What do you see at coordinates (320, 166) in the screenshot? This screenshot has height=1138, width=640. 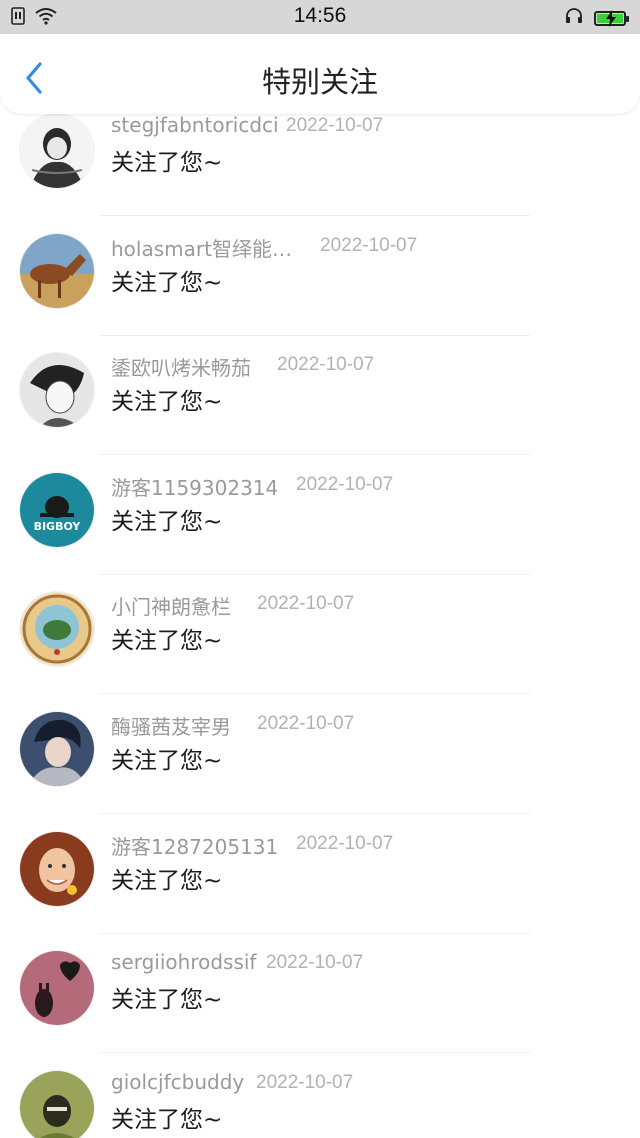 I see `list-item: stegjfabntoricdci 2022-10-07 关注了您~` at bounding box center [320, 166].